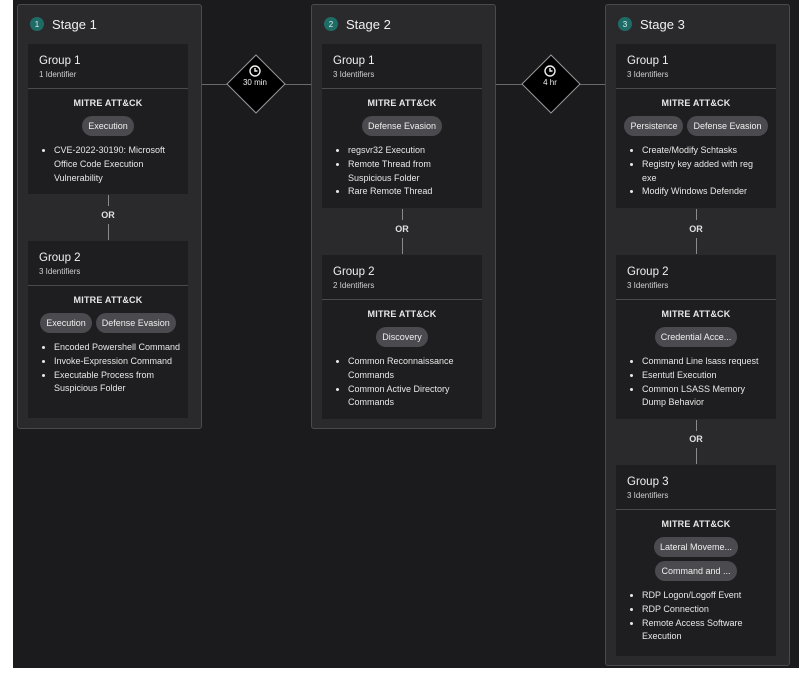 The image size is (812, 688). I want to click on tactic-tags: Execution, so click(108, 126).